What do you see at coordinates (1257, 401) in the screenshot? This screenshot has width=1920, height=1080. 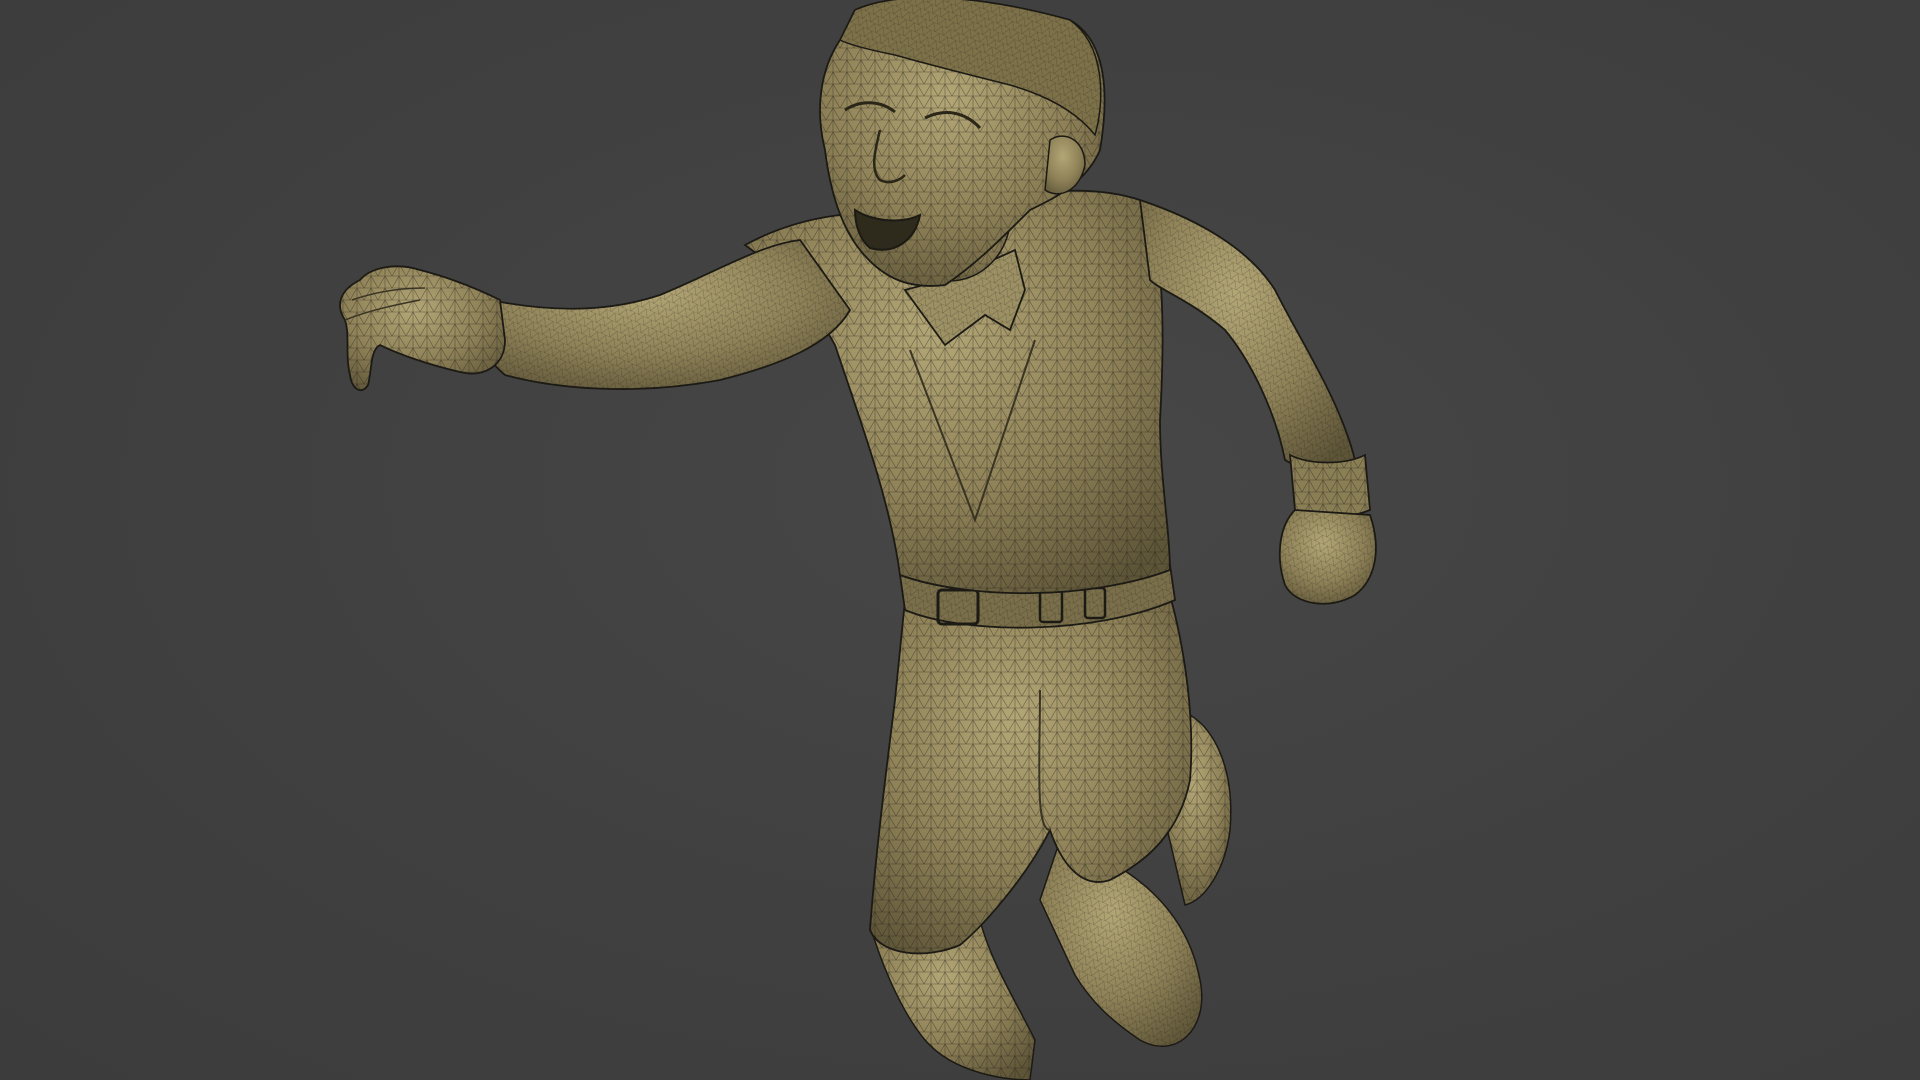 I see `bent-arm` at bounding box center [1257, 401].